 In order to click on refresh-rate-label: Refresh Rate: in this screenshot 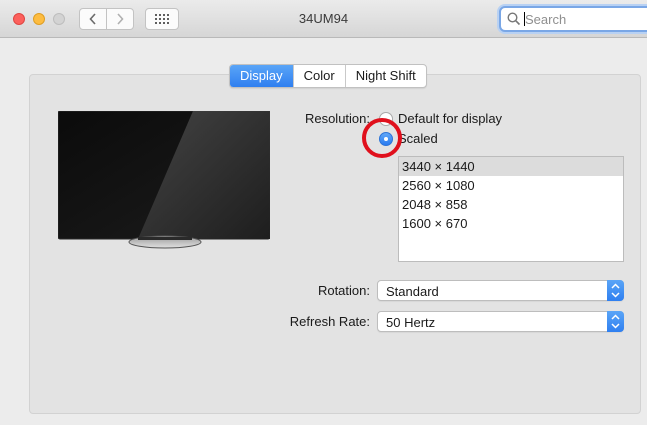, I will do `click(329, 321)`.